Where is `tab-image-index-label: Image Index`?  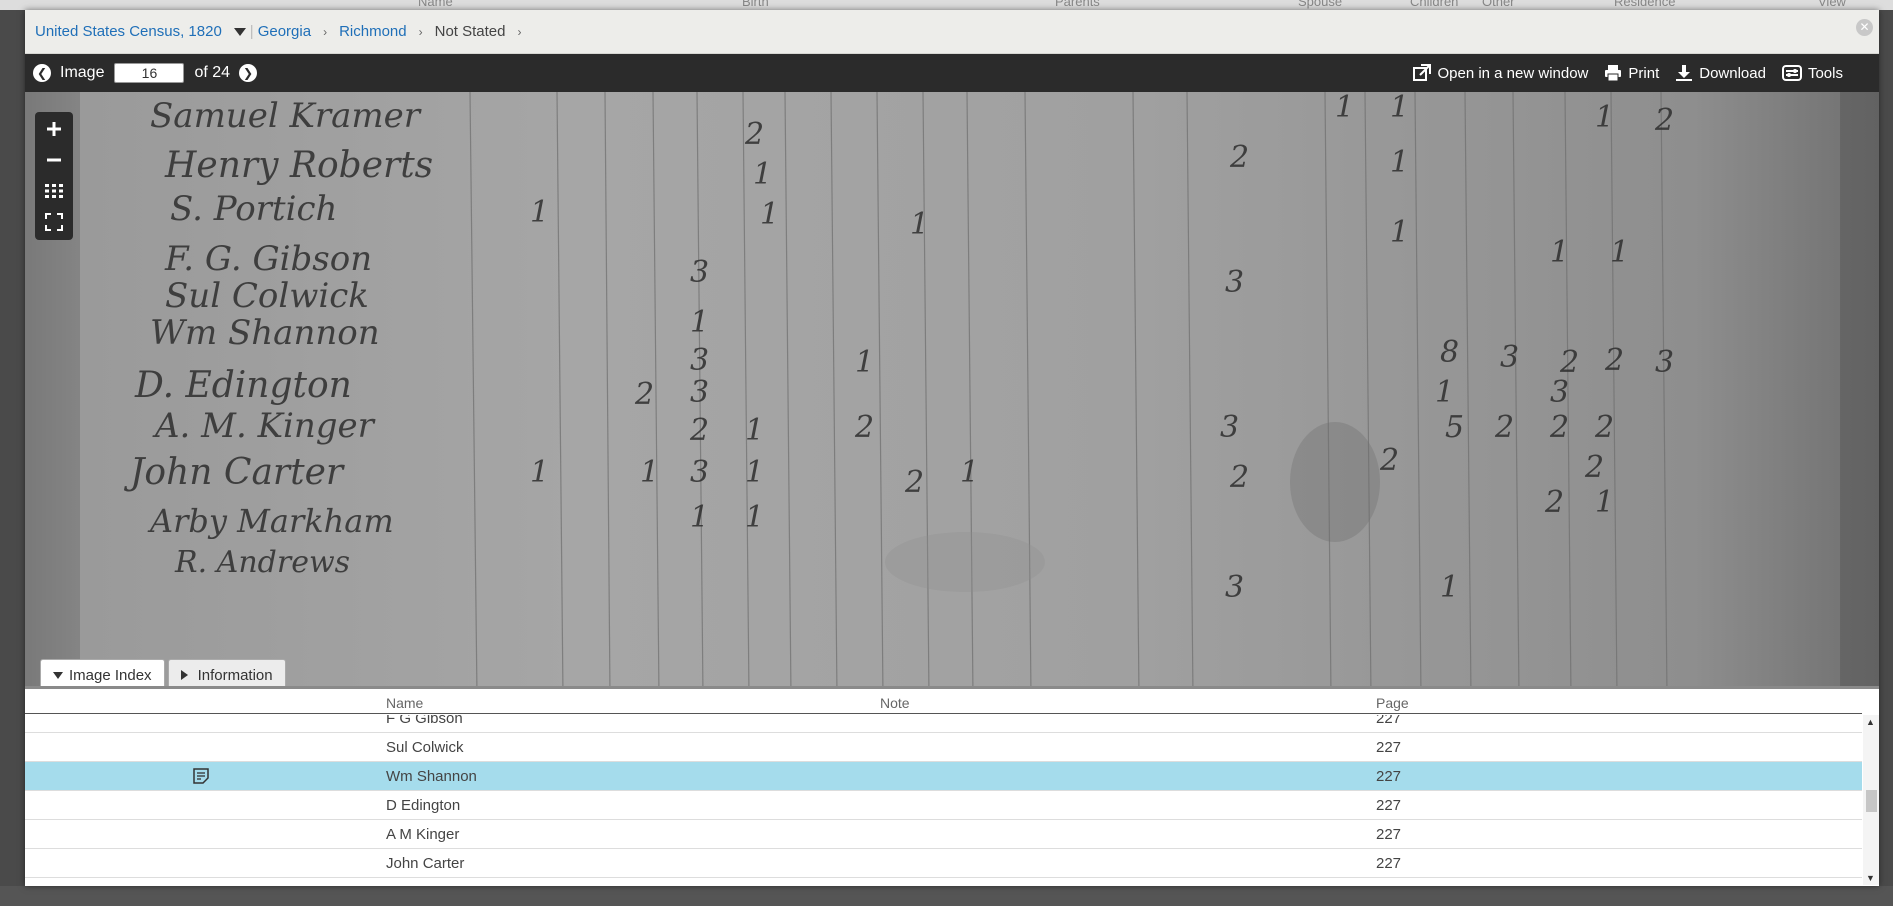 tab-image-index-label: Image Index is located at coordinates (110, 675).